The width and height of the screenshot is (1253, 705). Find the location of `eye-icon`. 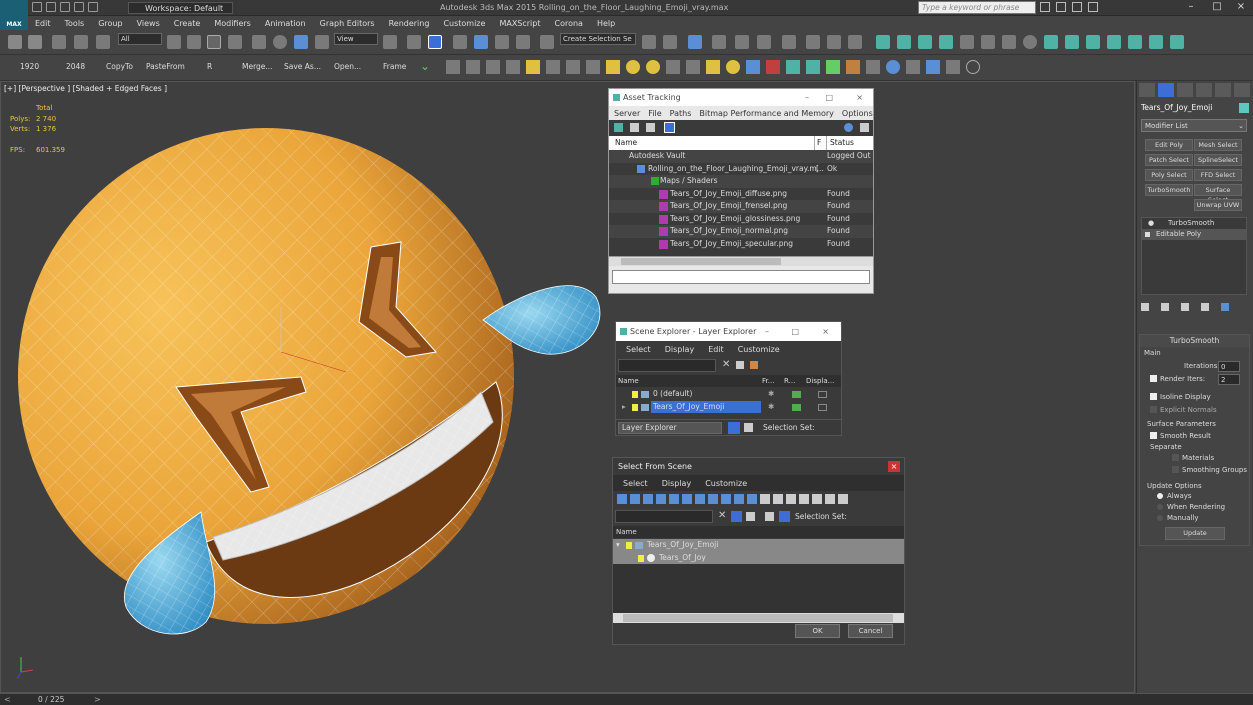

eye-icon is located at coordinates (1156, 42).